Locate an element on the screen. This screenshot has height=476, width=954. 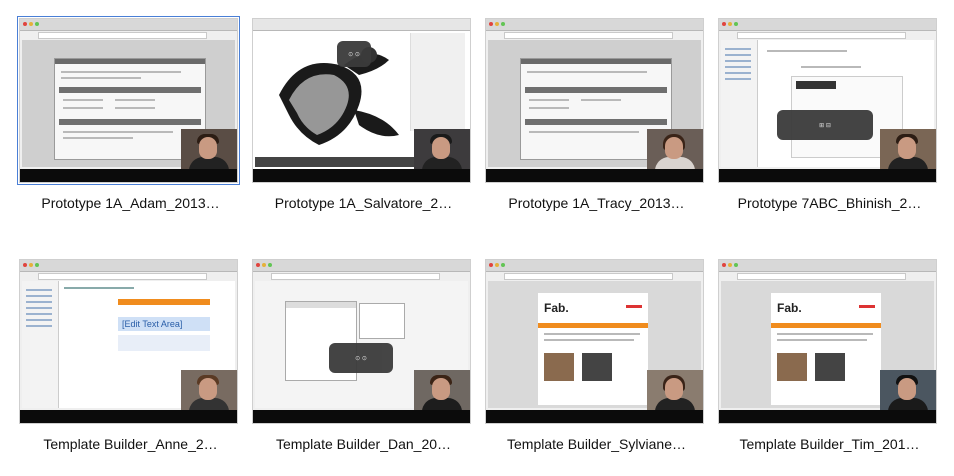
artwork-image is located at coordinates (339, 96).